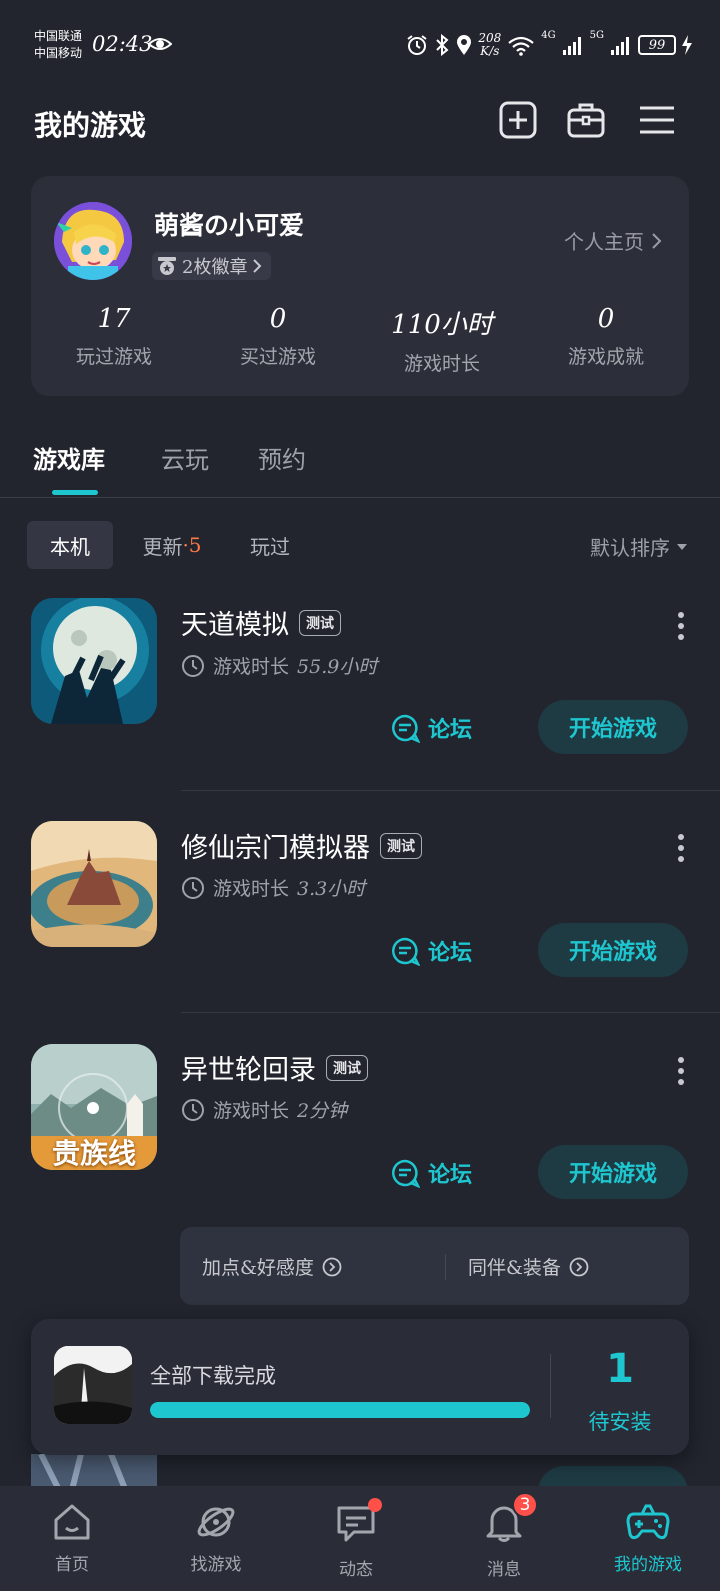 This screenshot has height=1591, width=720. What do you see at coordinates (504, 1536) in the screenshot?
I see `nav-messages: 3 消息` at bounding box center [504, 1536].